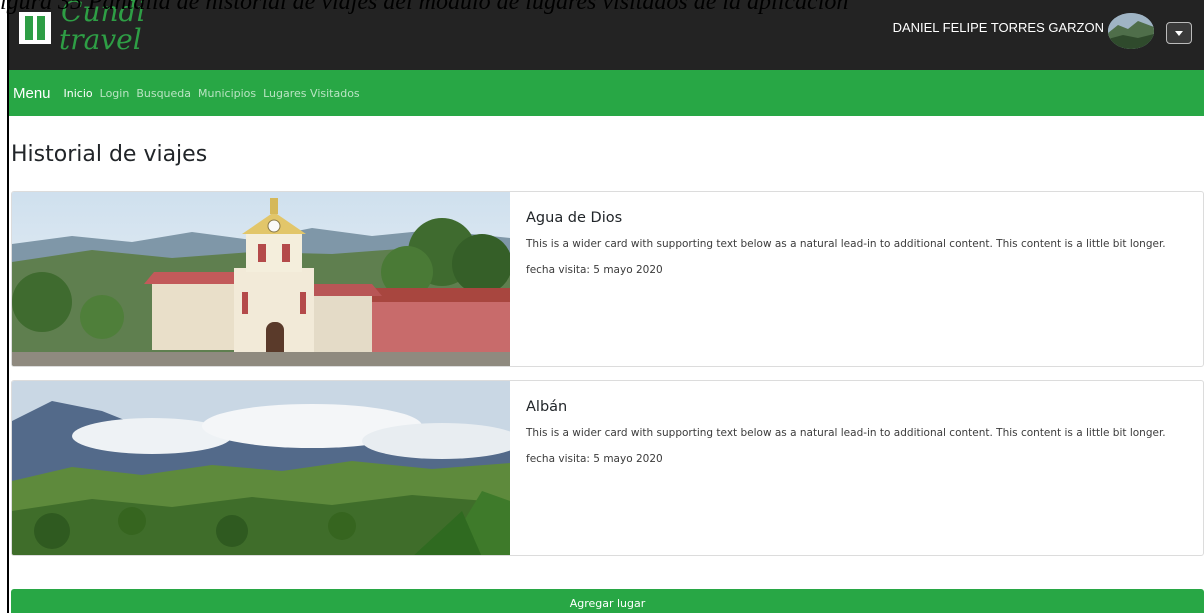  I want to click on nav-link-busqueda: Busqueda, so click(163, 93).